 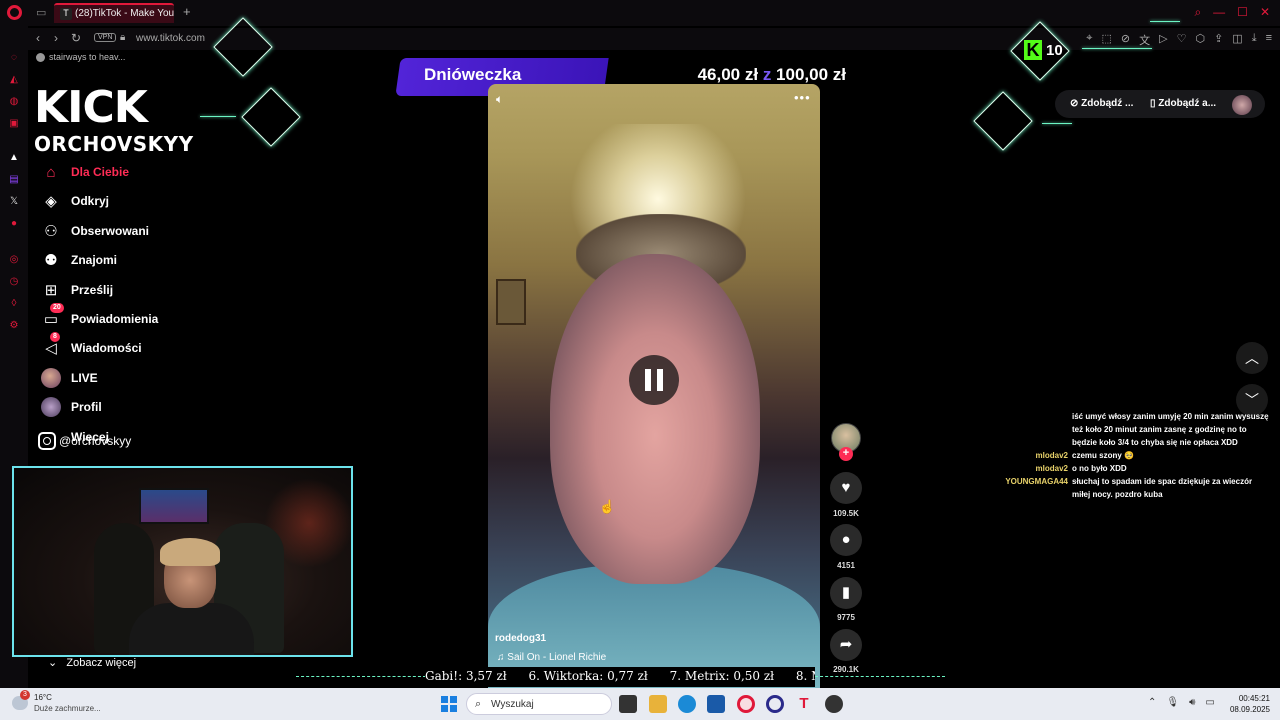 I want to click on settings-icon: ⚙, so click(x=14, y=326).